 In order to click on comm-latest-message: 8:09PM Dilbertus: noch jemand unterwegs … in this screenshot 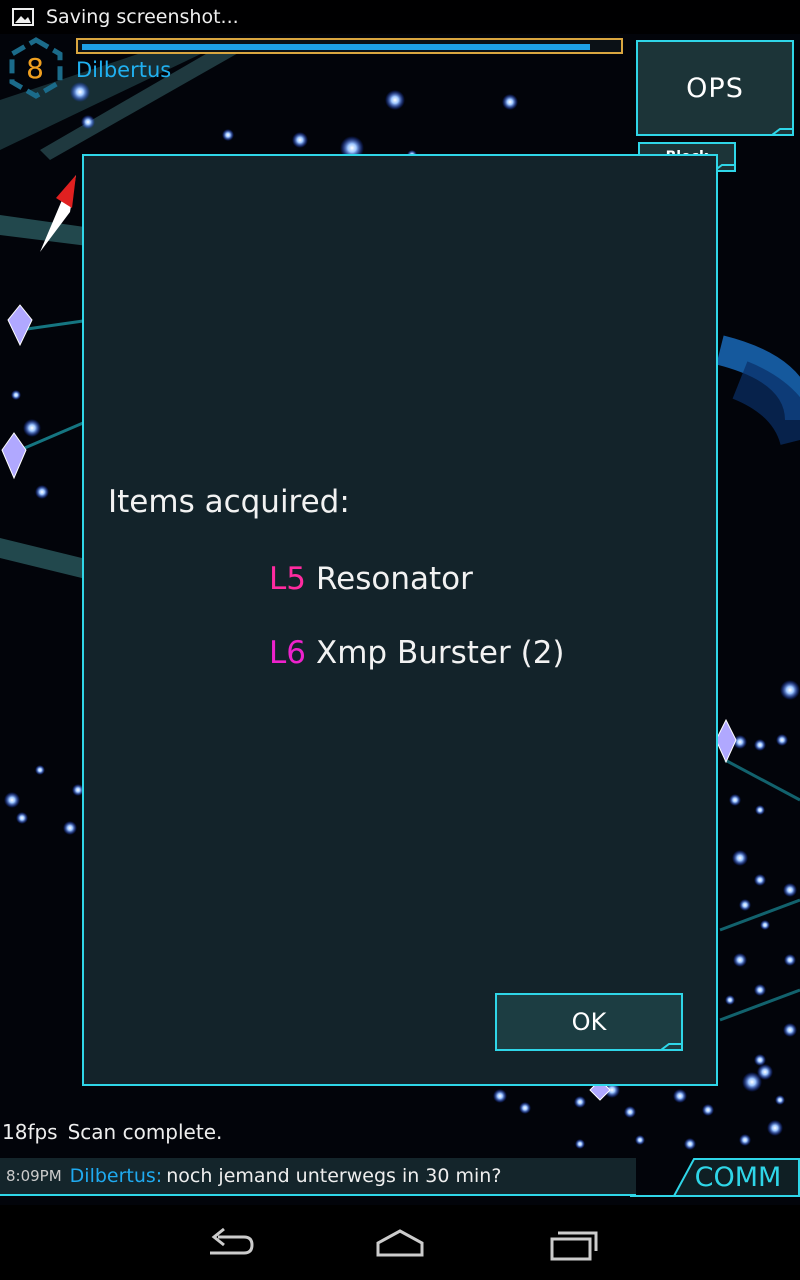, I will do `click(318, 1177)`.